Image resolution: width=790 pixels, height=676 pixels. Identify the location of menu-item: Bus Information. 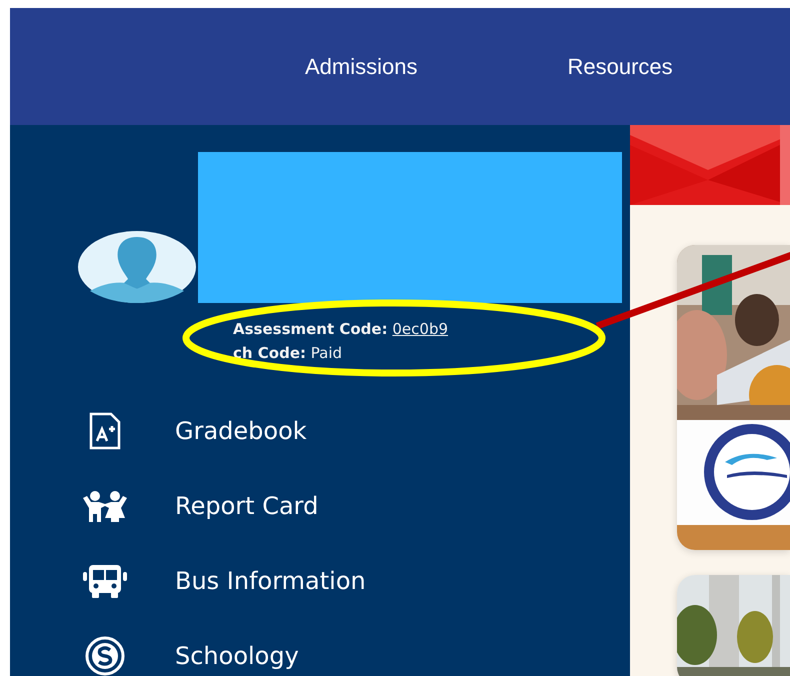
(320, 580).